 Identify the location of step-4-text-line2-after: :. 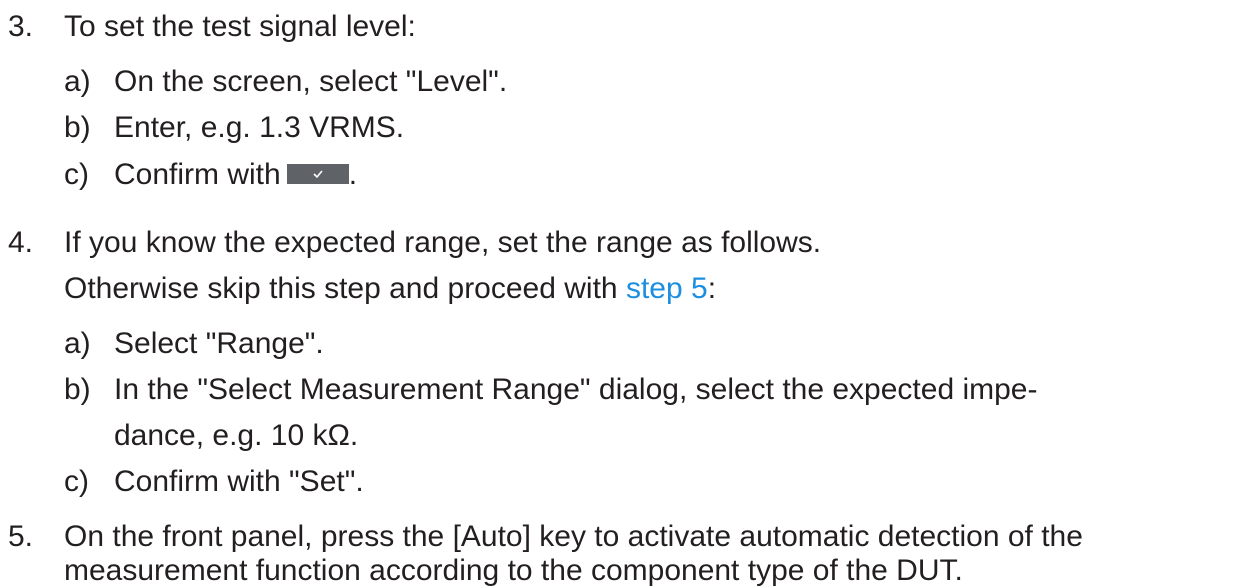
(712, 288).